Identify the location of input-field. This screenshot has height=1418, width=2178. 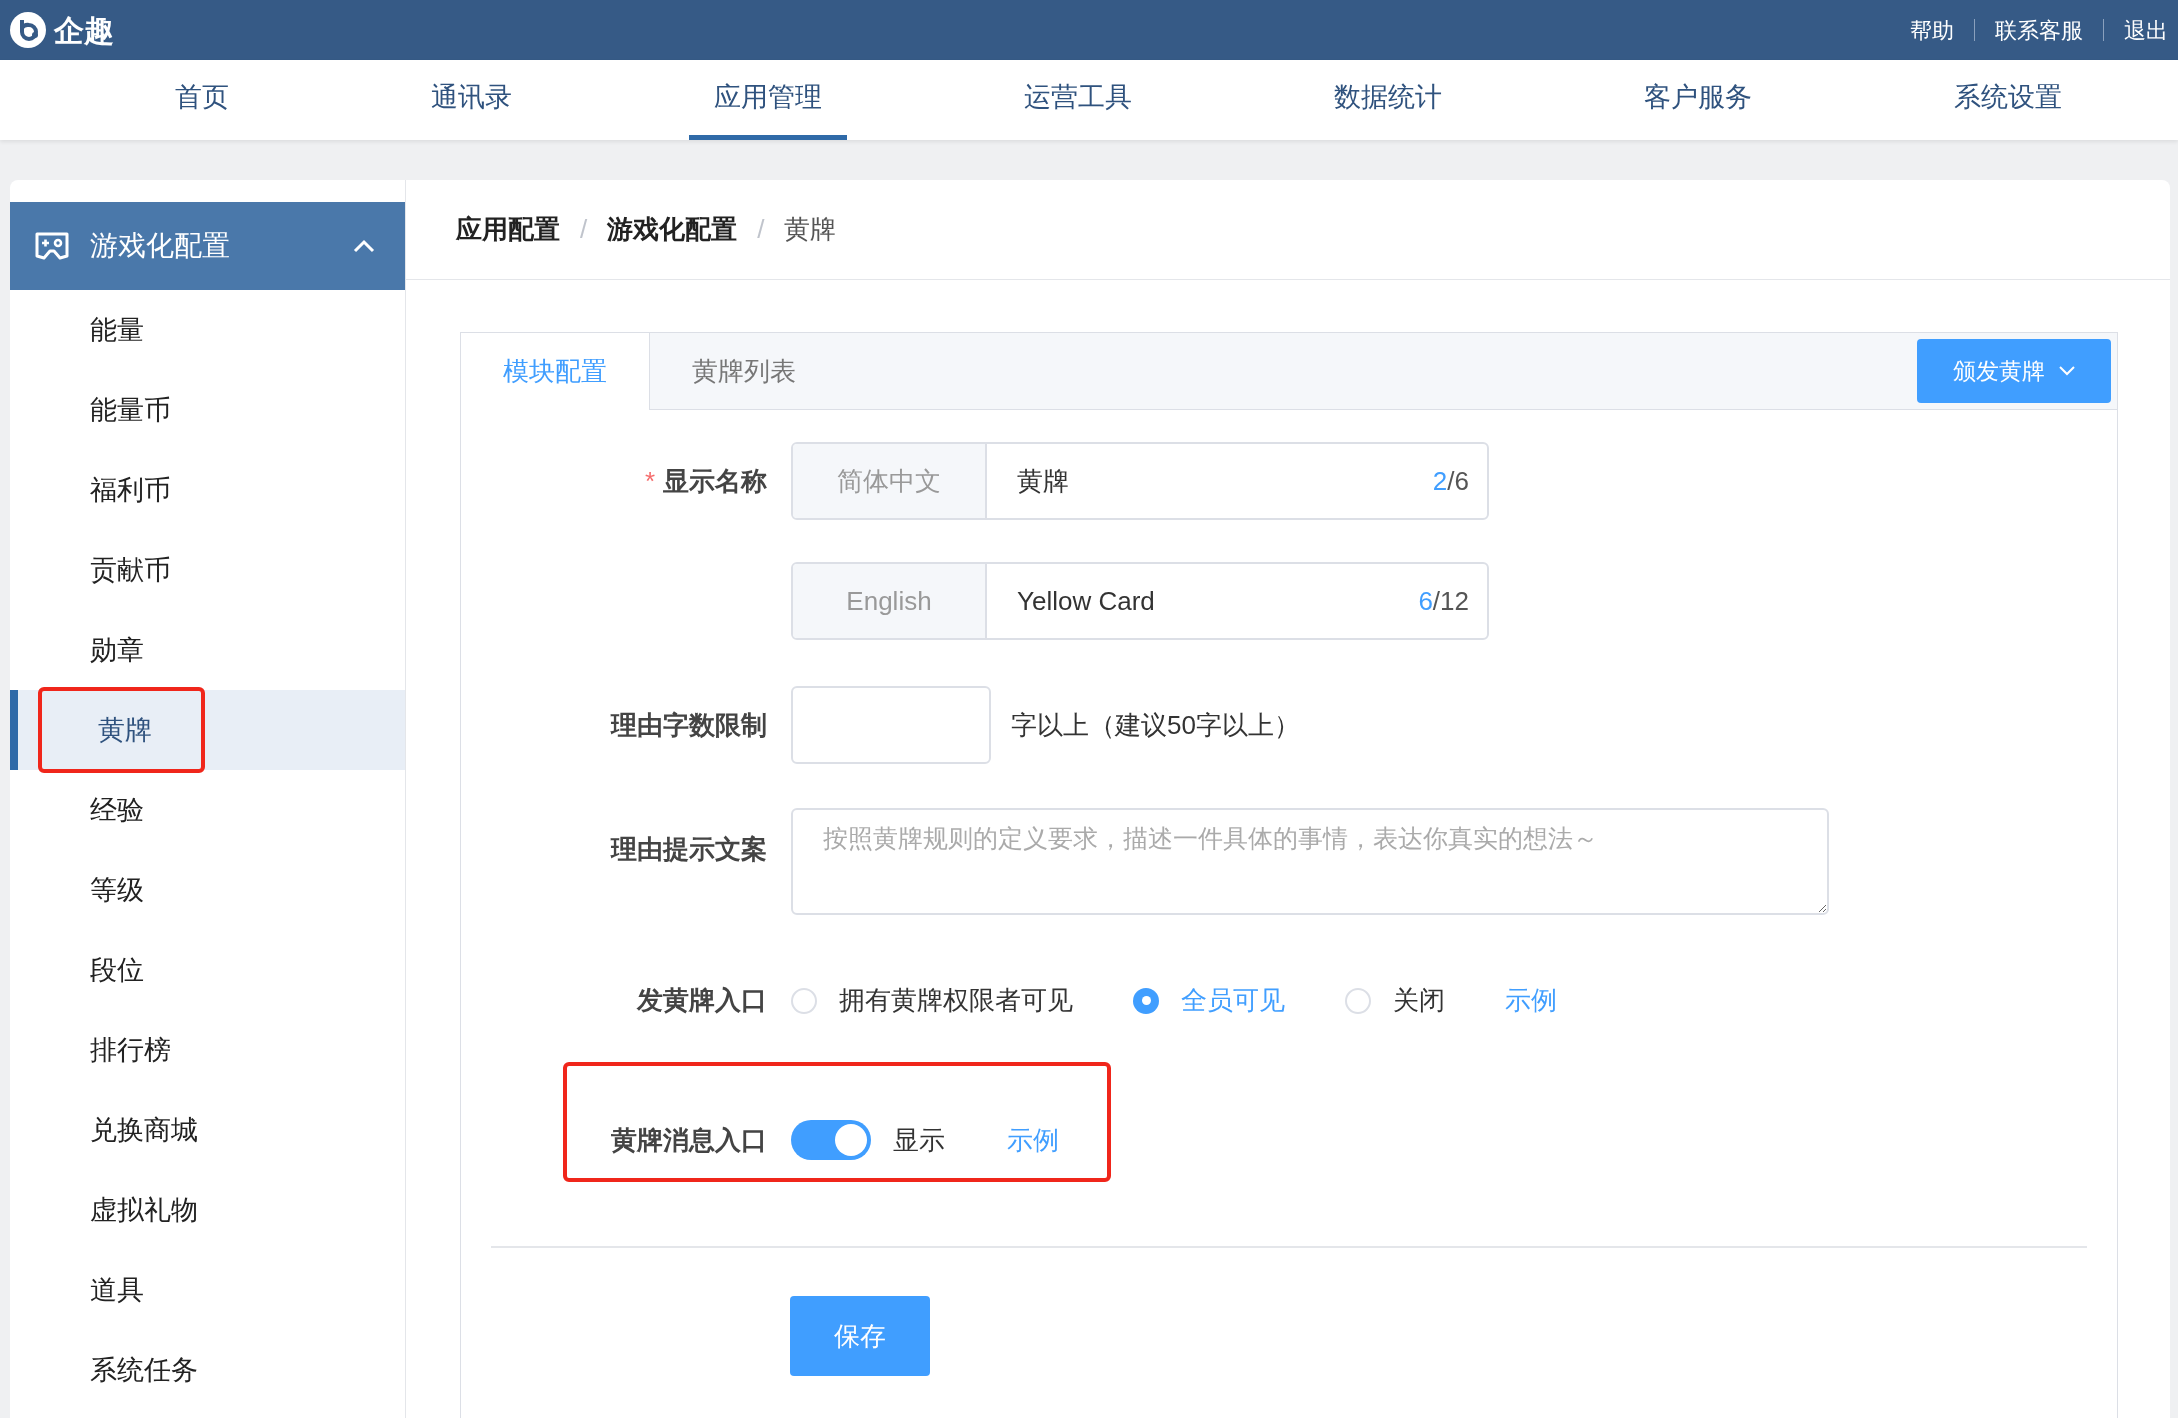
(891, 725).